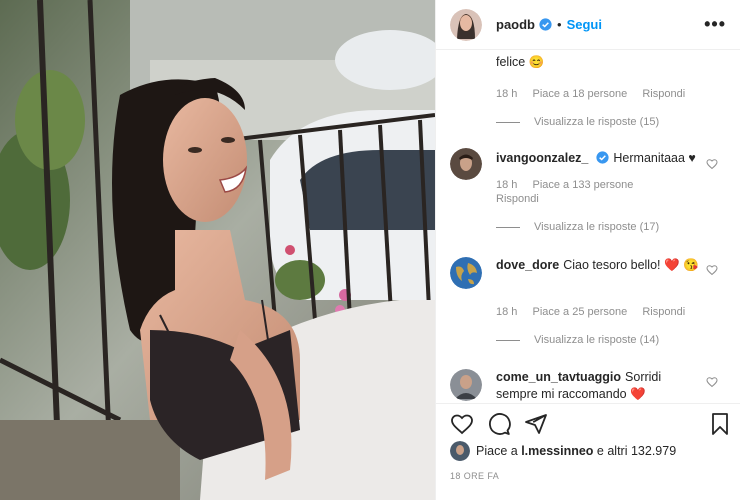 This screenshot has height=500, width=740. What do you see at coordinates (497, 451) in the screenshot?
I see `likes-prefix: Piace a` at bounding box center [497, 451].